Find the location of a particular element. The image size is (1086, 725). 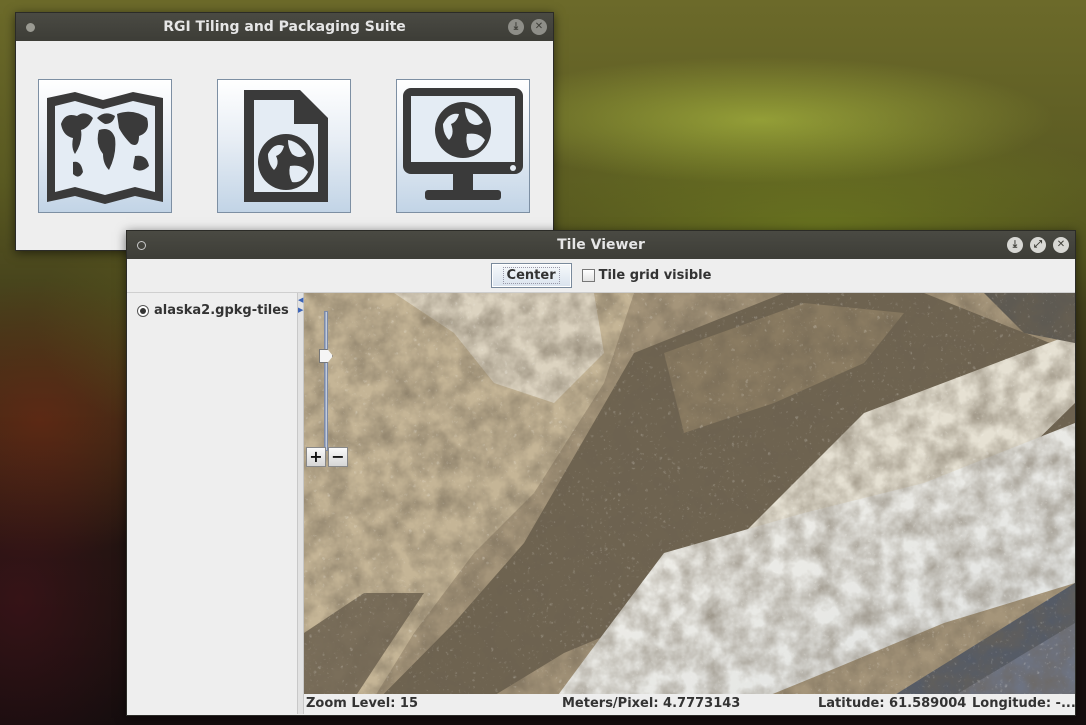

globe-document-icon is located at coordinates (286, 146).